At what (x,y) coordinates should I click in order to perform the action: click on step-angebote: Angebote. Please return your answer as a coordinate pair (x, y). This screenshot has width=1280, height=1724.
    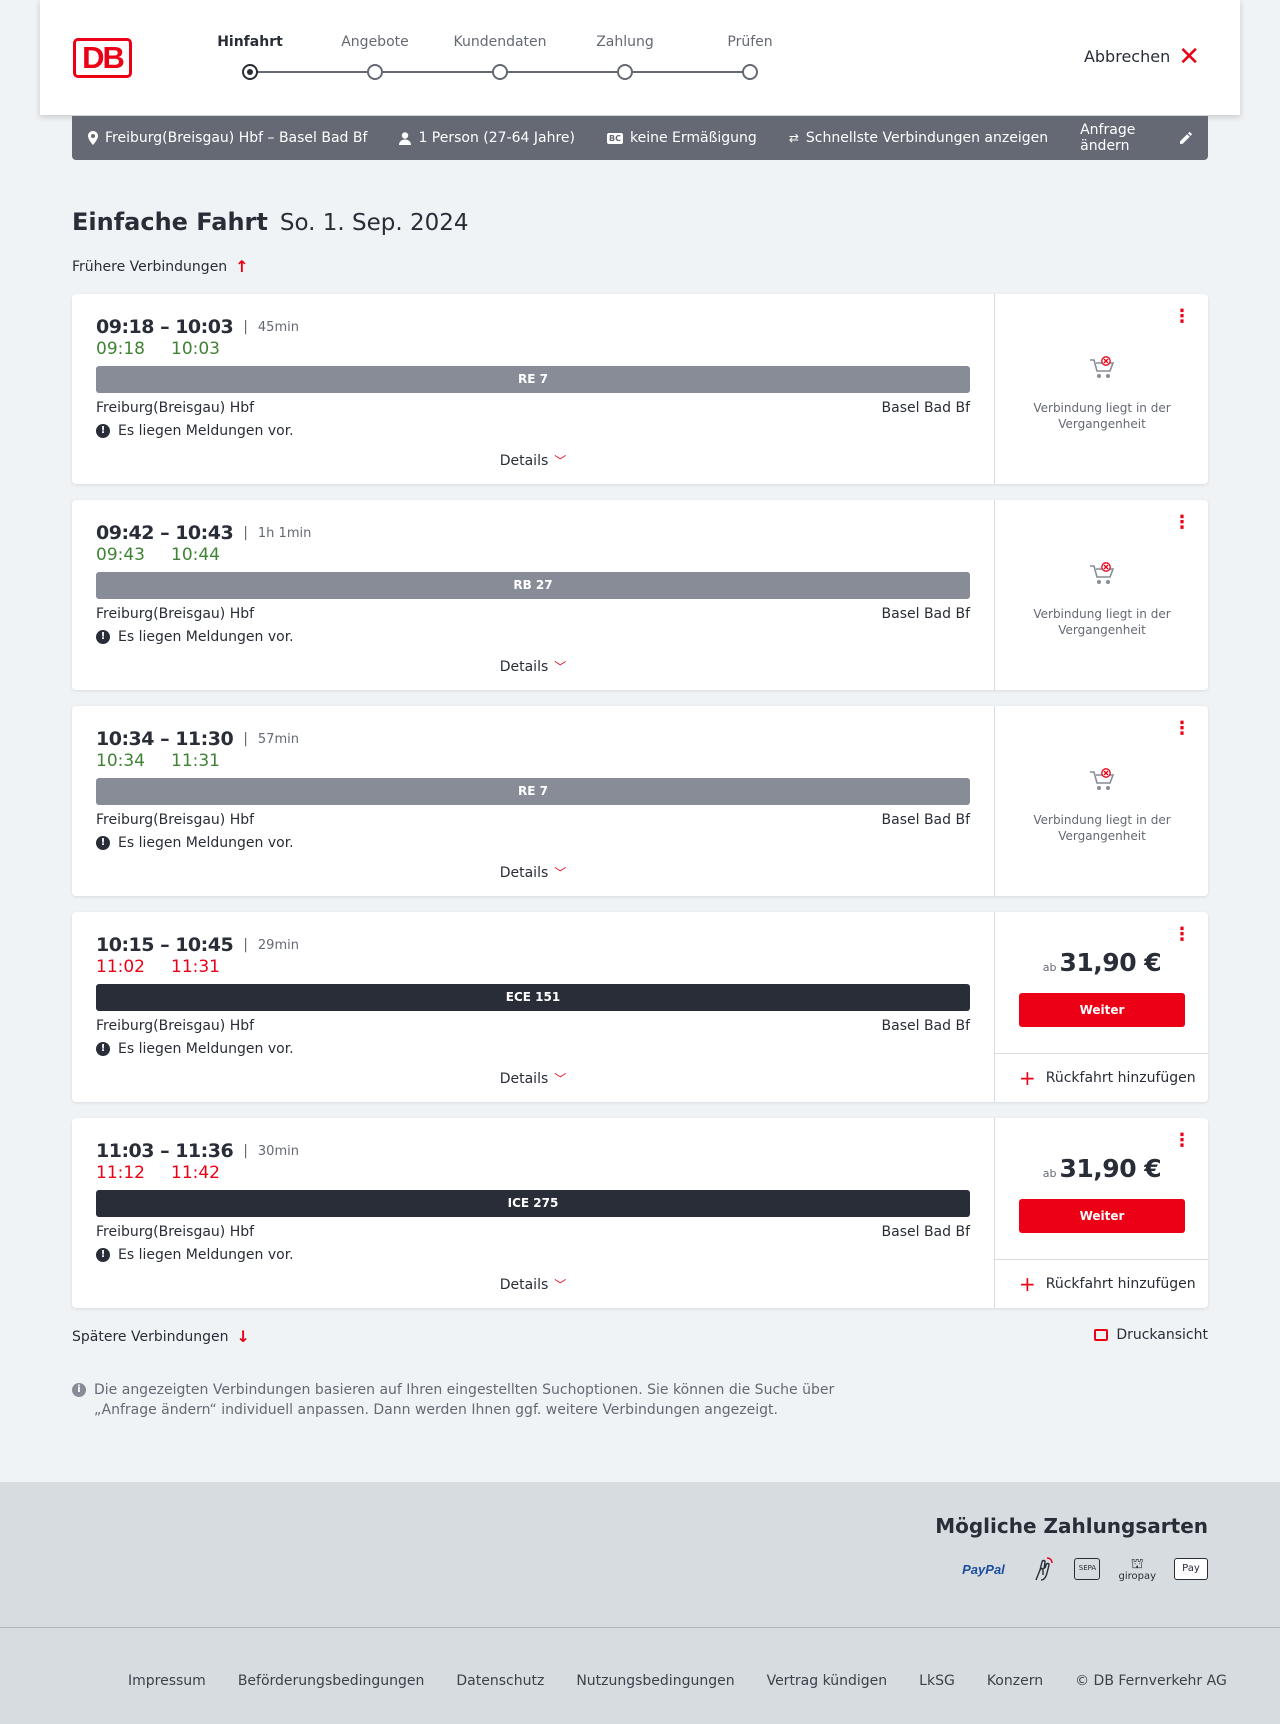
    Looking at the image, I should click on (375, 57).